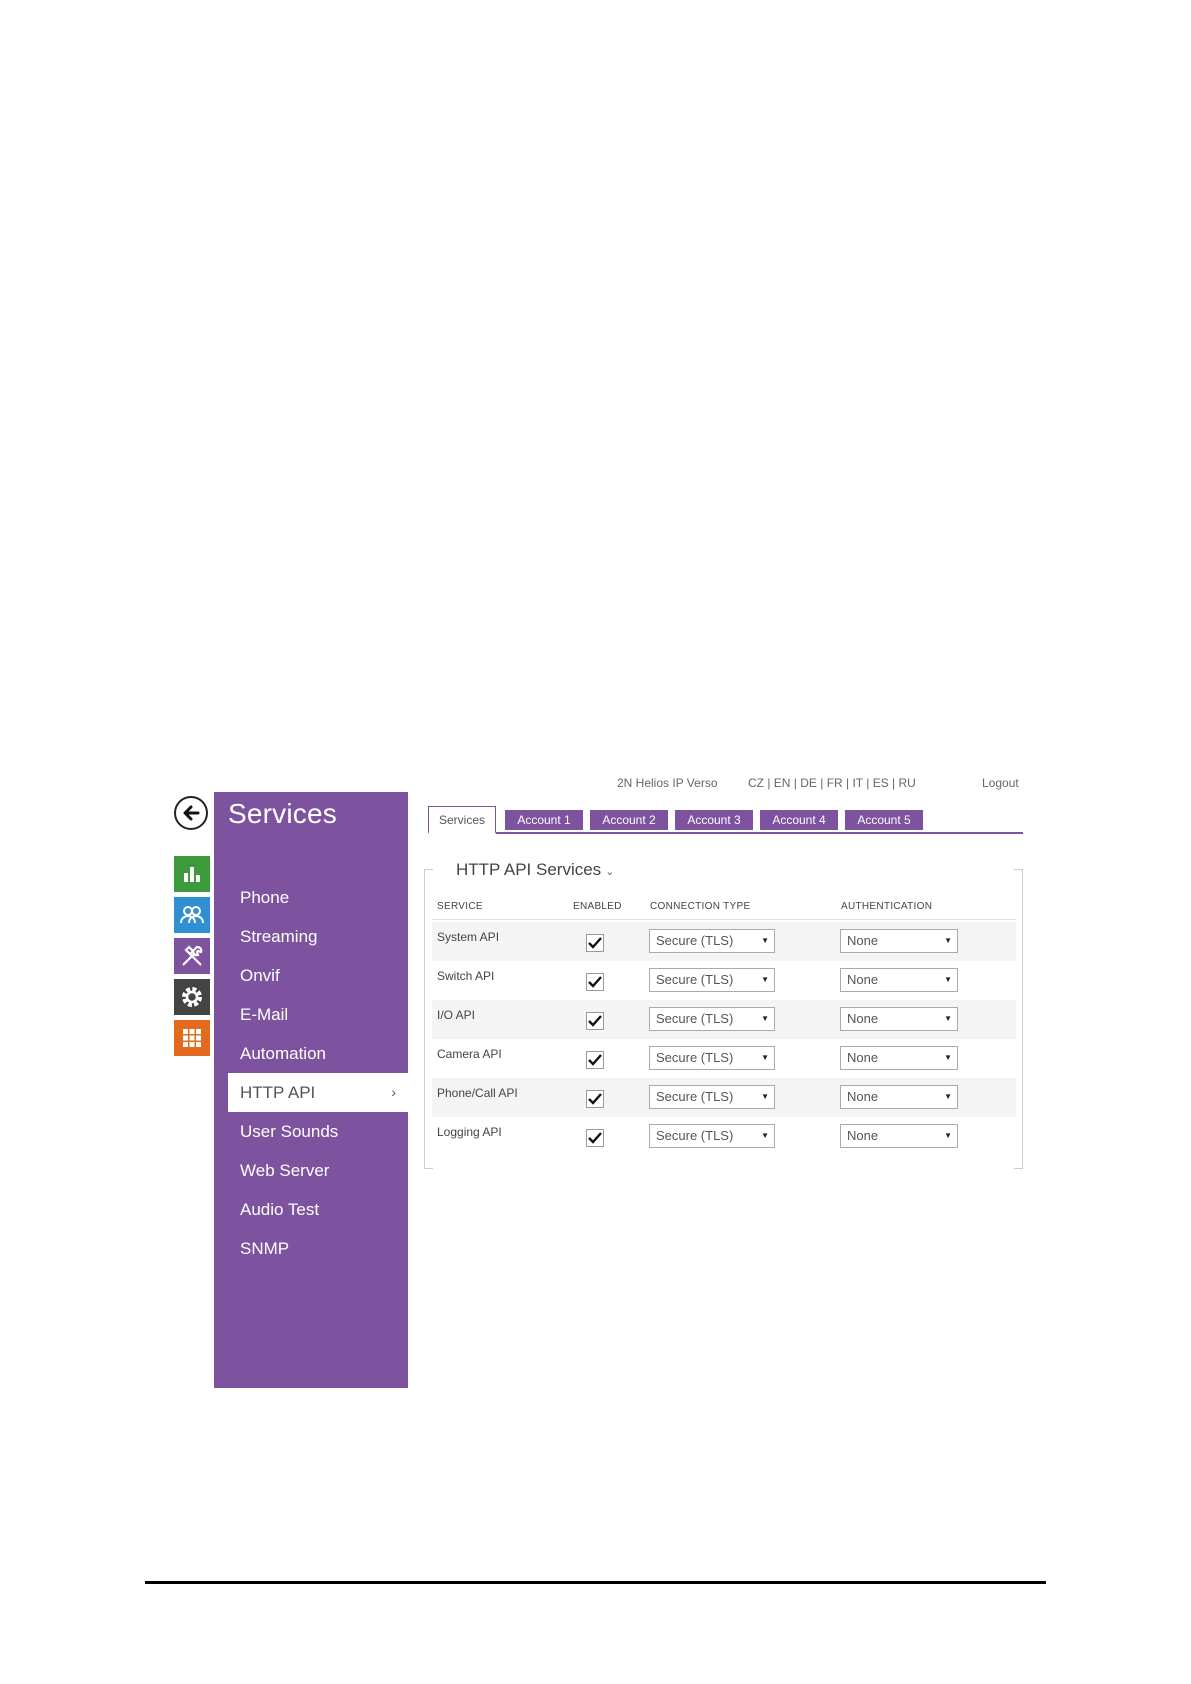  Describe the element at coordinates (311, 1170) in the screenshot. I see `sidebar-item-web-server: Web Server` at that location.